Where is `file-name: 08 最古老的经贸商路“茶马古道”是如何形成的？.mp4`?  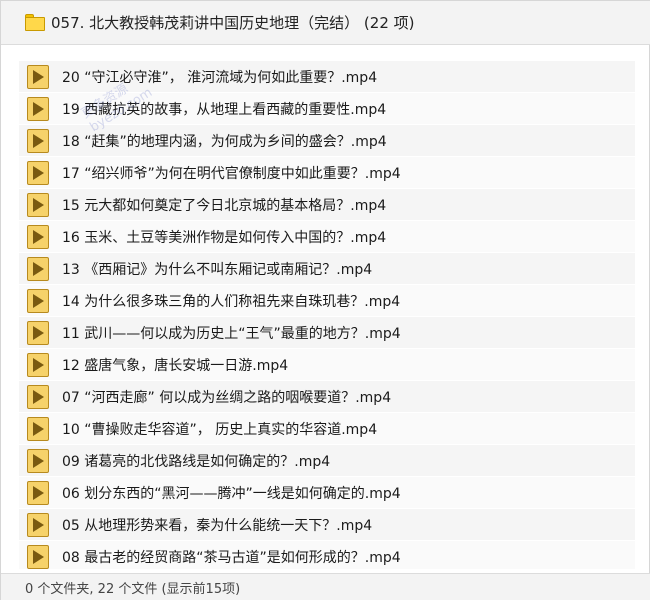 file-name: 08 最古老的经贸商路“茶马古道”是如何形成的？.mp4 is located at coordinates (231, 557).